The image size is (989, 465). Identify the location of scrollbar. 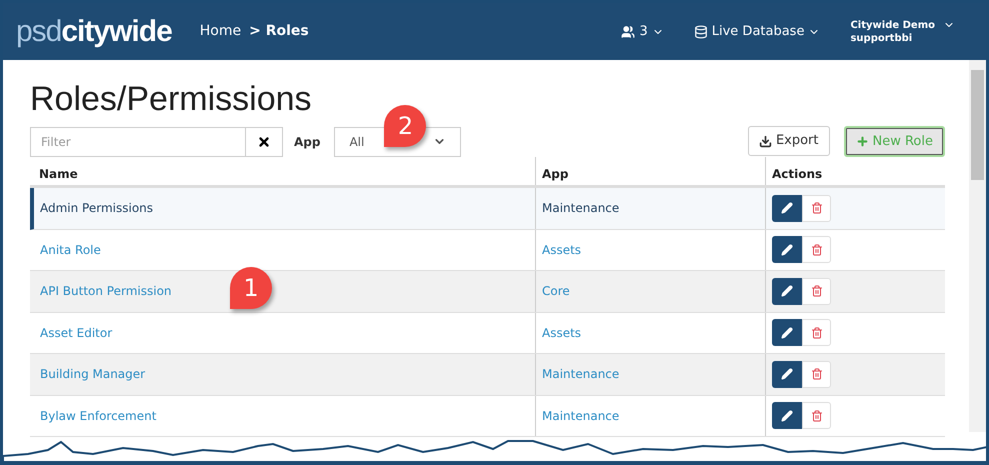
(977, 246).